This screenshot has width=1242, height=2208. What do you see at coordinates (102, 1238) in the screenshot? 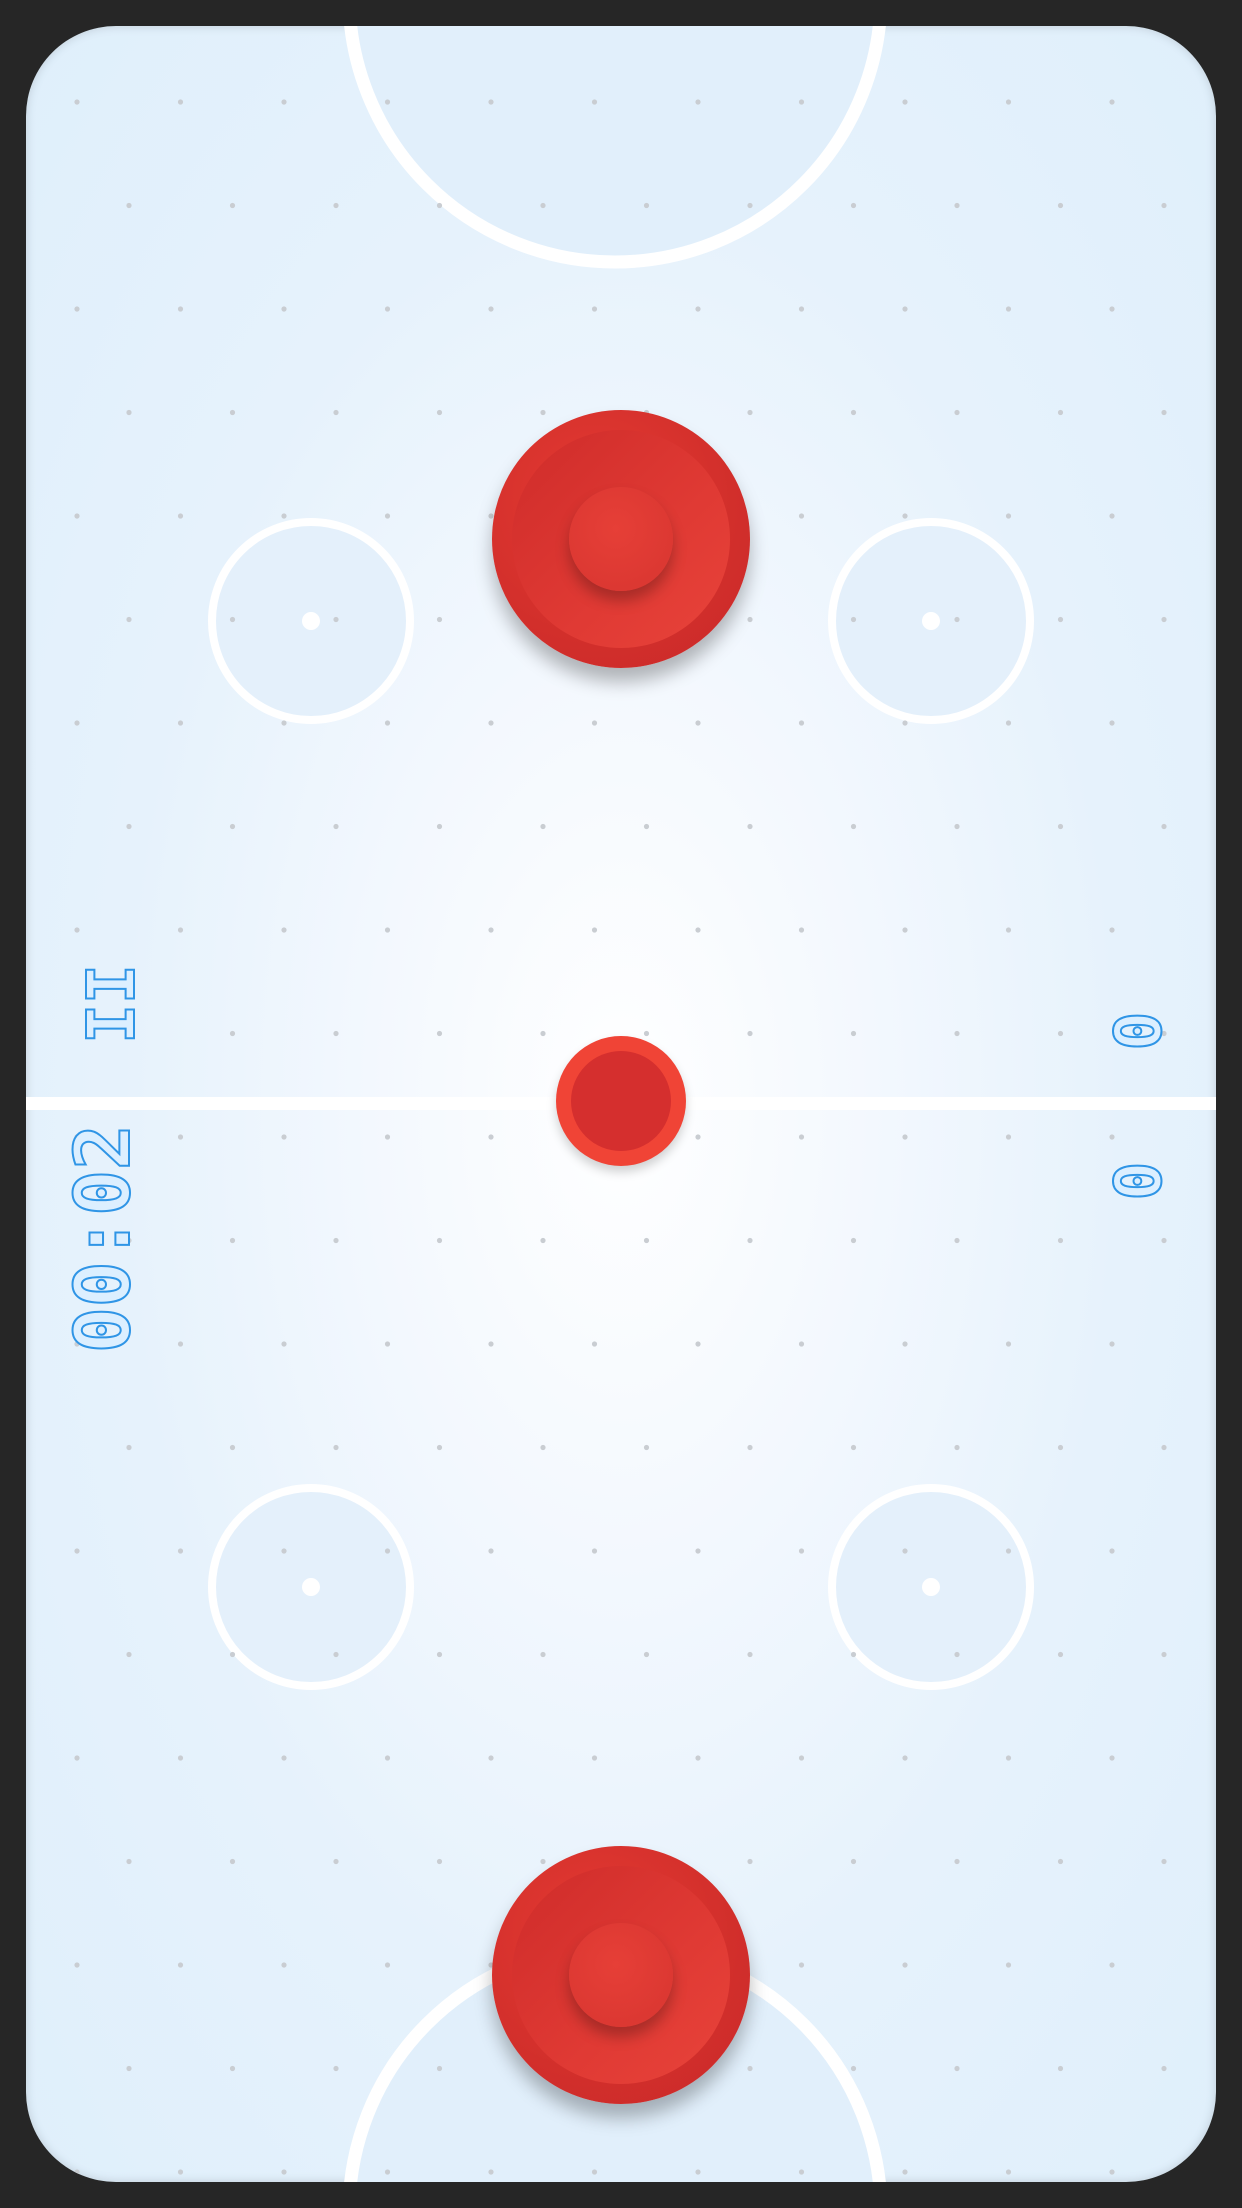
I see `match-timer: 00:02` at bounding box center [102, 1238].